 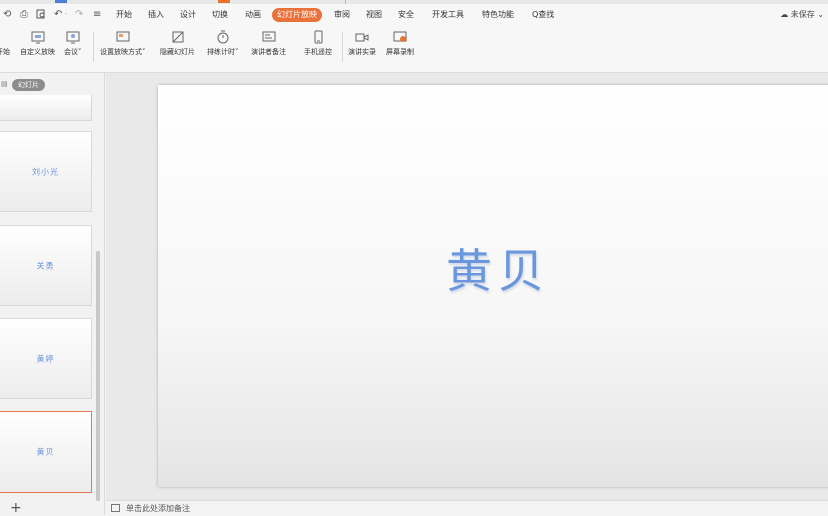 What do you see at coordinates (37, 52) in the screenshot?
I see `ribbon-label: 自定义放映` at bounding box center [37, 52].